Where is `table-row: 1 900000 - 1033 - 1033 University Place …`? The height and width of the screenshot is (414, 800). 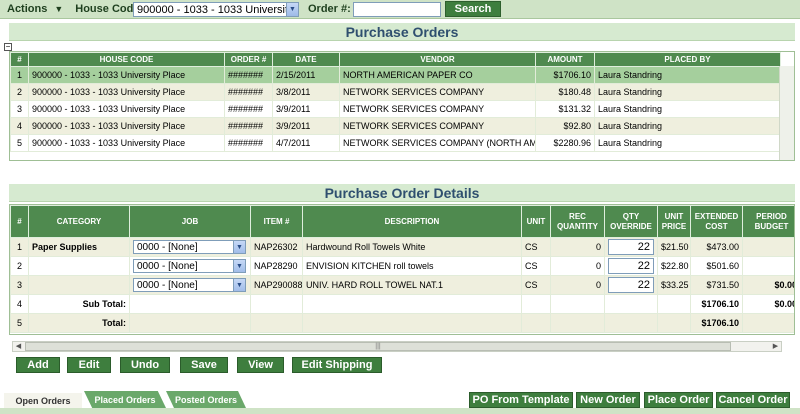 table-row: 1 900000 - 1033 - 1033 University Place … is located at coordinates (395, 75).